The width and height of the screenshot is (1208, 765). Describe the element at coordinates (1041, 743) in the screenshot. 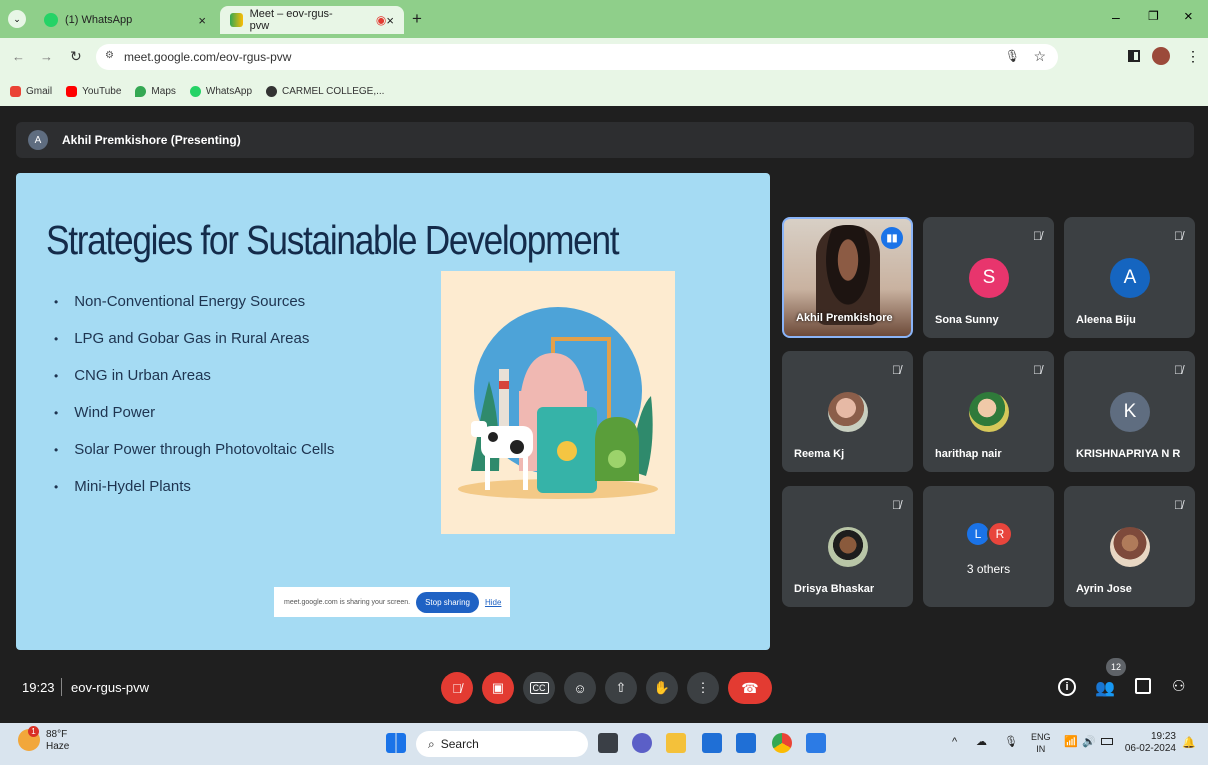

I see `language-indicator: ENG IN` at that location.